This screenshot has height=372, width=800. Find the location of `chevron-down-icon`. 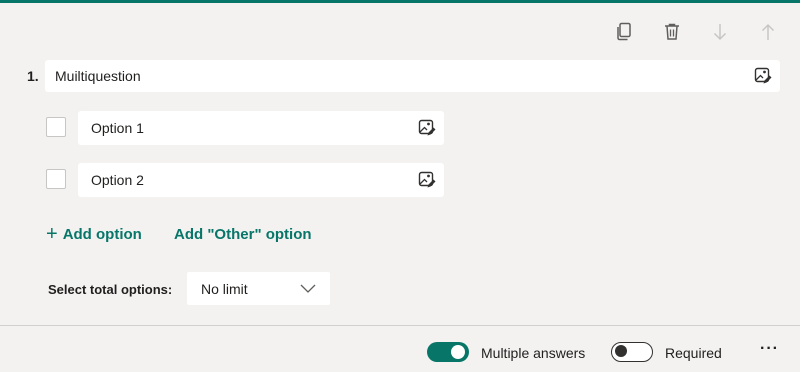

chevron-down-icon is located at coordinates (308, 288).